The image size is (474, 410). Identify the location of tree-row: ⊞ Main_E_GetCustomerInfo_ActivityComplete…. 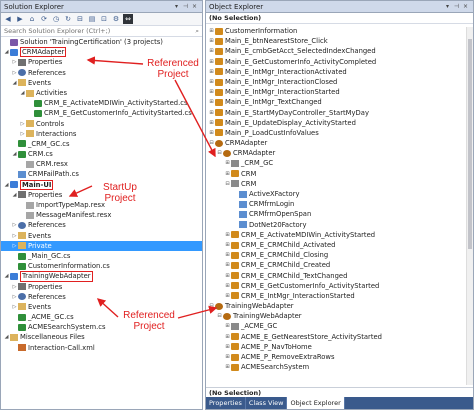
(339, 62).